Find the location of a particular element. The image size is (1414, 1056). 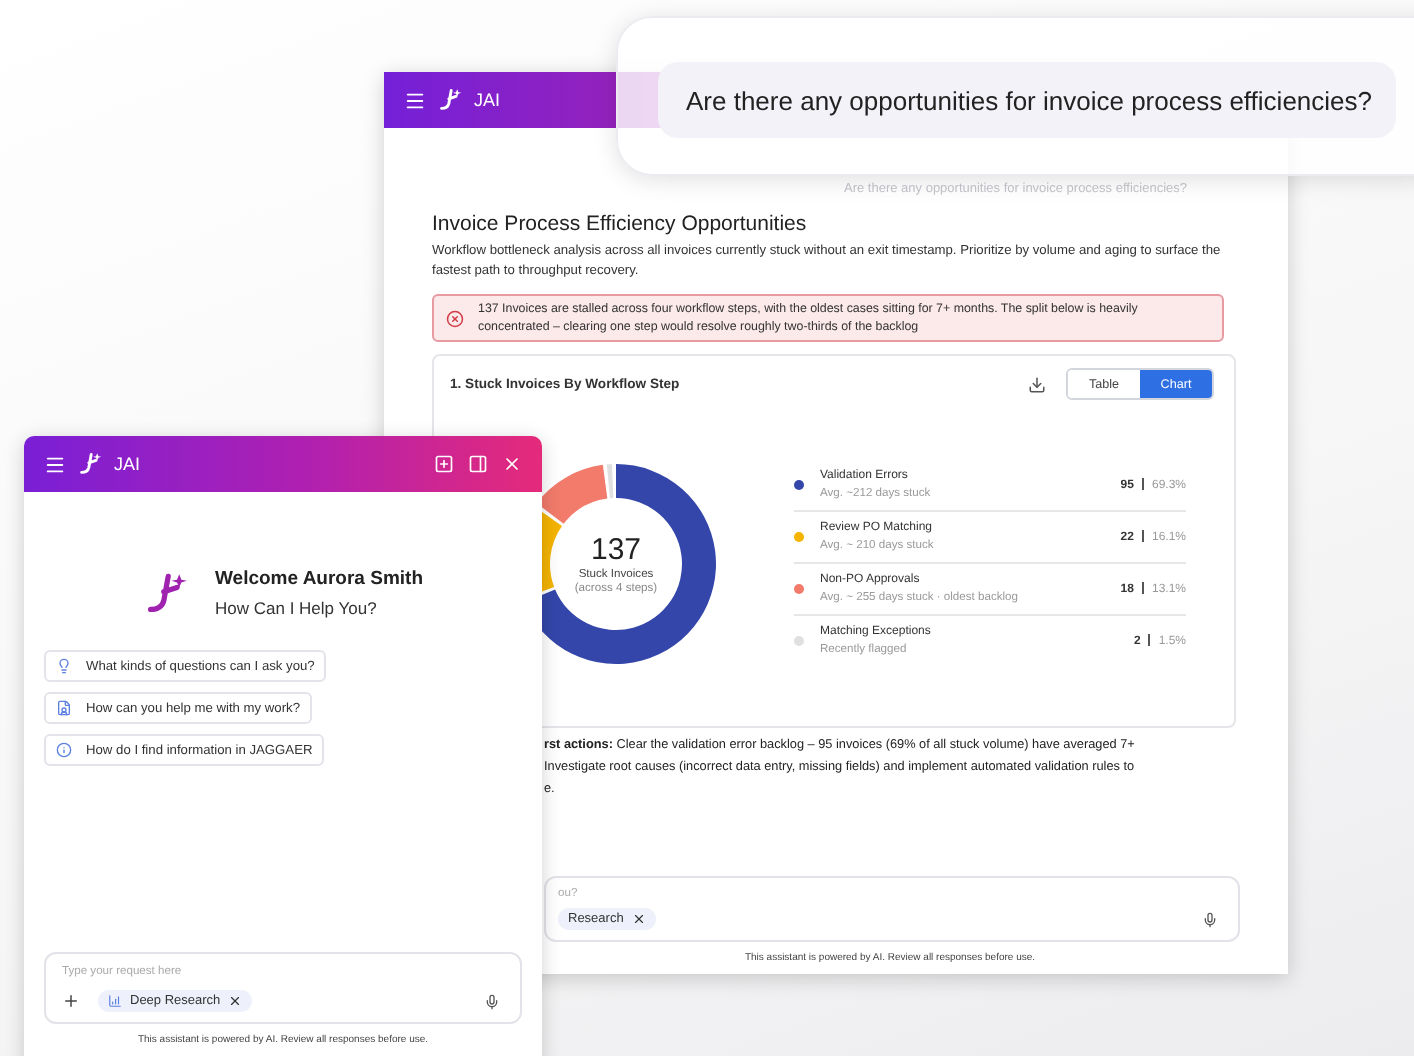

report-heading: Invoice Process Efficiency Opportunities is located at coordinates (620, 224).